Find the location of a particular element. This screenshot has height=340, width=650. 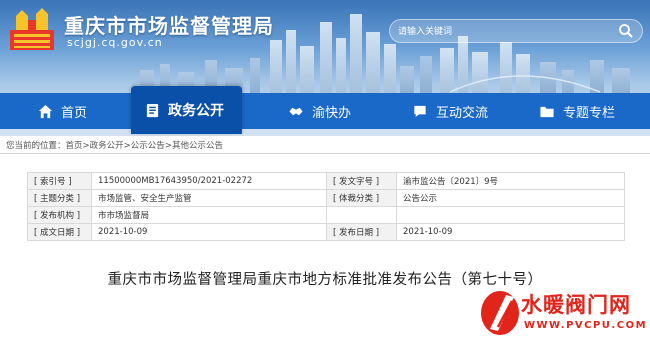

info-value: 市场监管、安全生产监管 is located at coordinates (209, 198).